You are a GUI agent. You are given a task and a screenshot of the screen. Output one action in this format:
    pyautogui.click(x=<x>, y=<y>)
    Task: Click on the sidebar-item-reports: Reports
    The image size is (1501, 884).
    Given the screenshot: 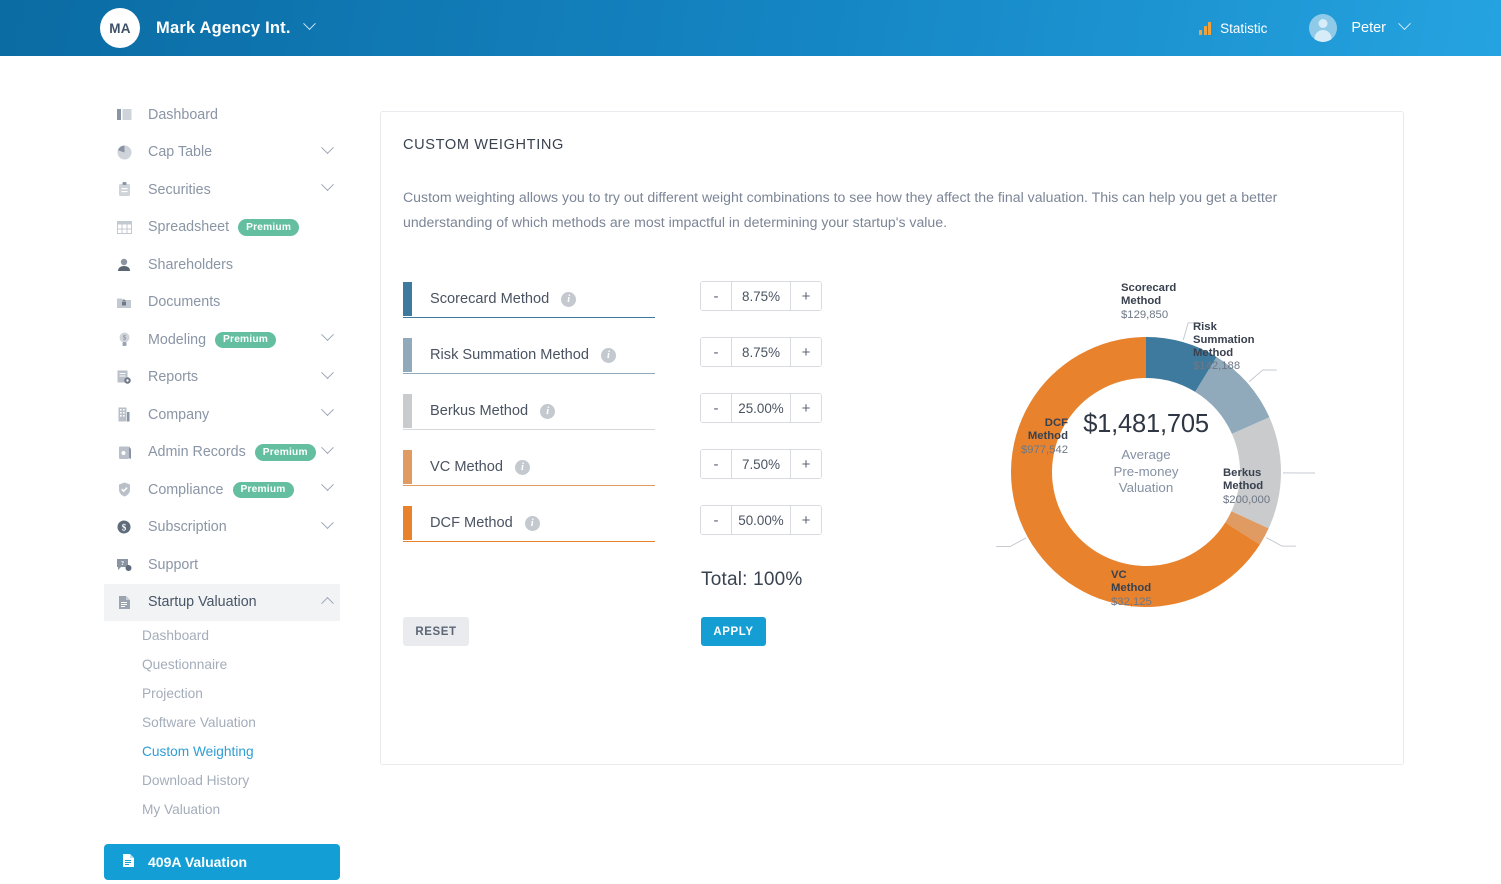 What is the action you would take?
    pyautogui.click(x=222, y=378)
    